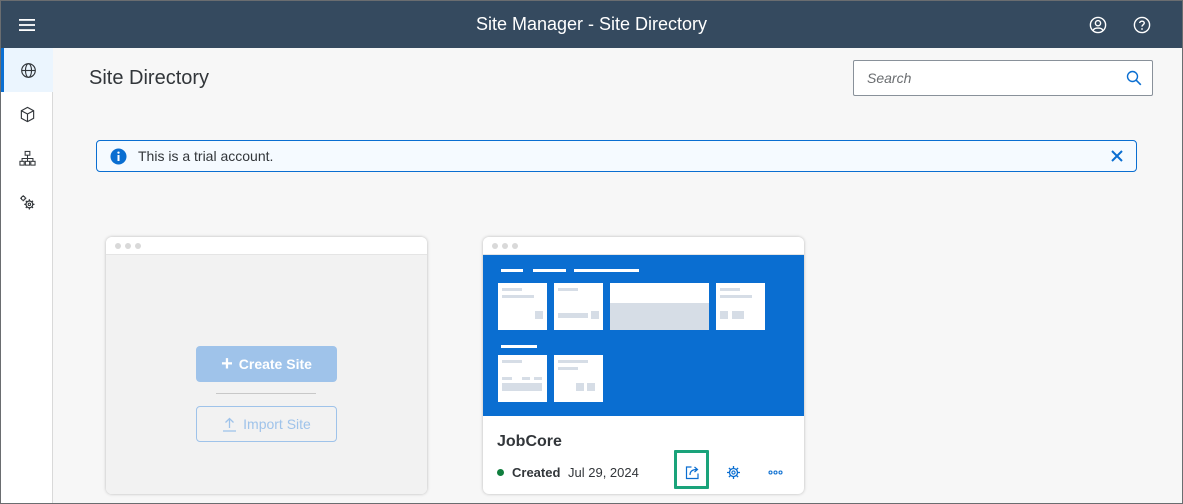  I want to click on overflow-dots-icon, so click(775, 472).